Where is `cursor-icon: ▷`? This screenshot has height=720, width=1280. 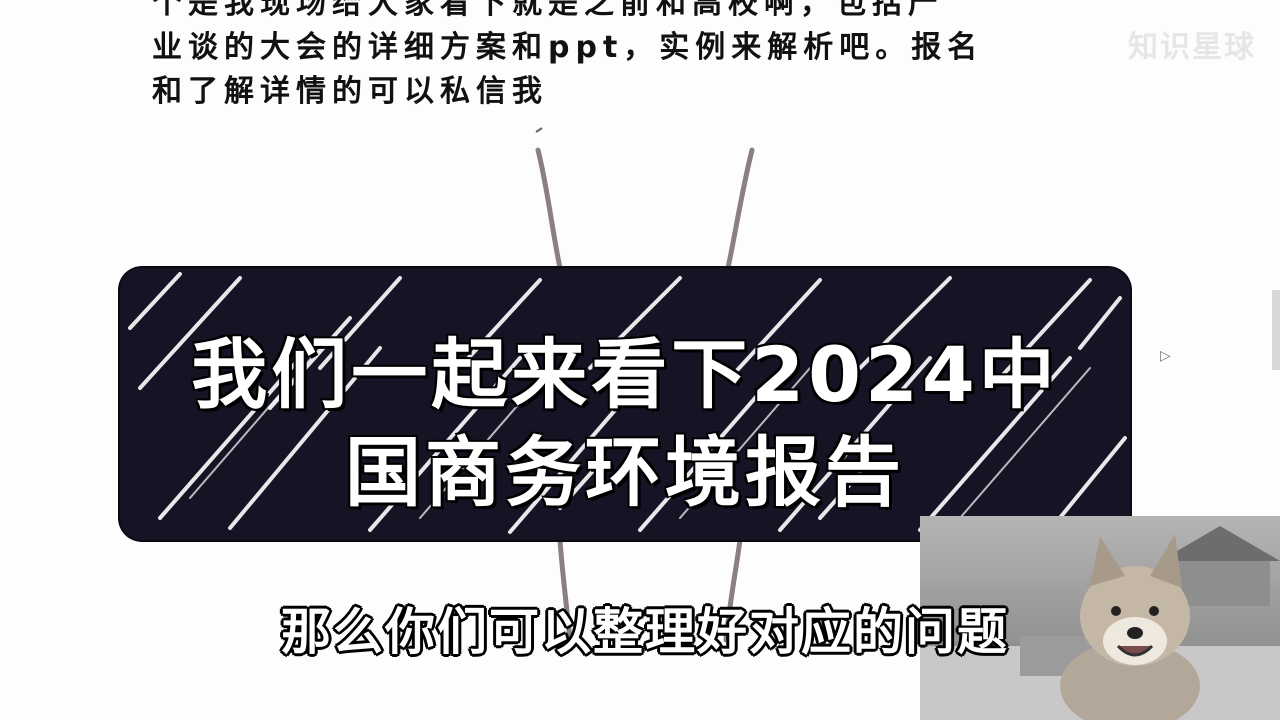
cursor-icon: ▷ is located at coordinates (1165, 356).